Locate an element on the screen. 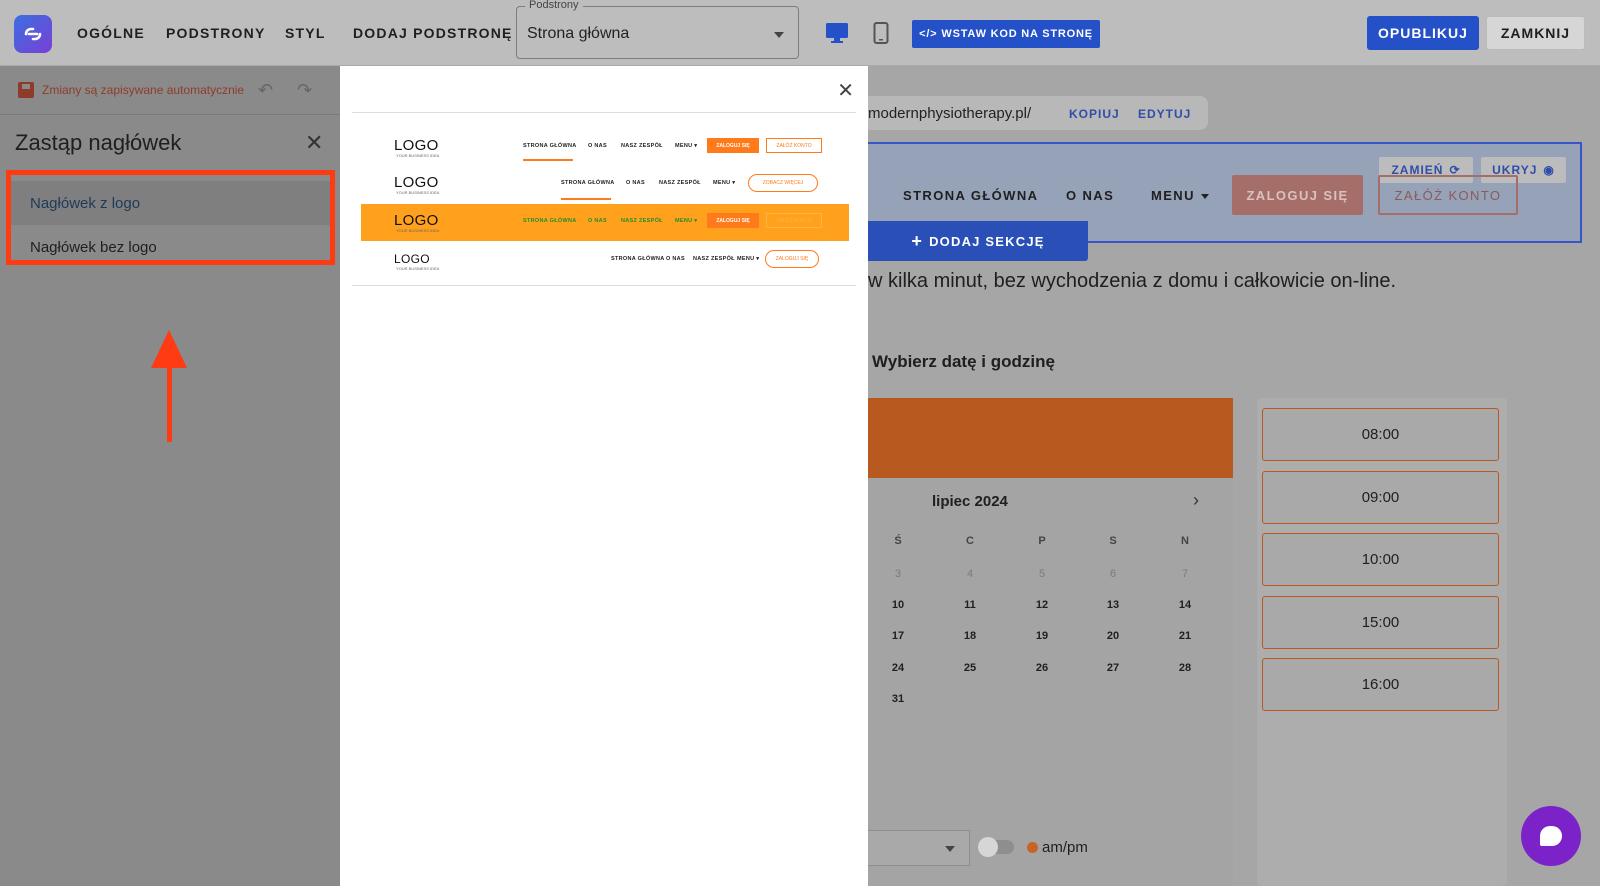  calendar-day: 25 is located at coordinates (970, 668).